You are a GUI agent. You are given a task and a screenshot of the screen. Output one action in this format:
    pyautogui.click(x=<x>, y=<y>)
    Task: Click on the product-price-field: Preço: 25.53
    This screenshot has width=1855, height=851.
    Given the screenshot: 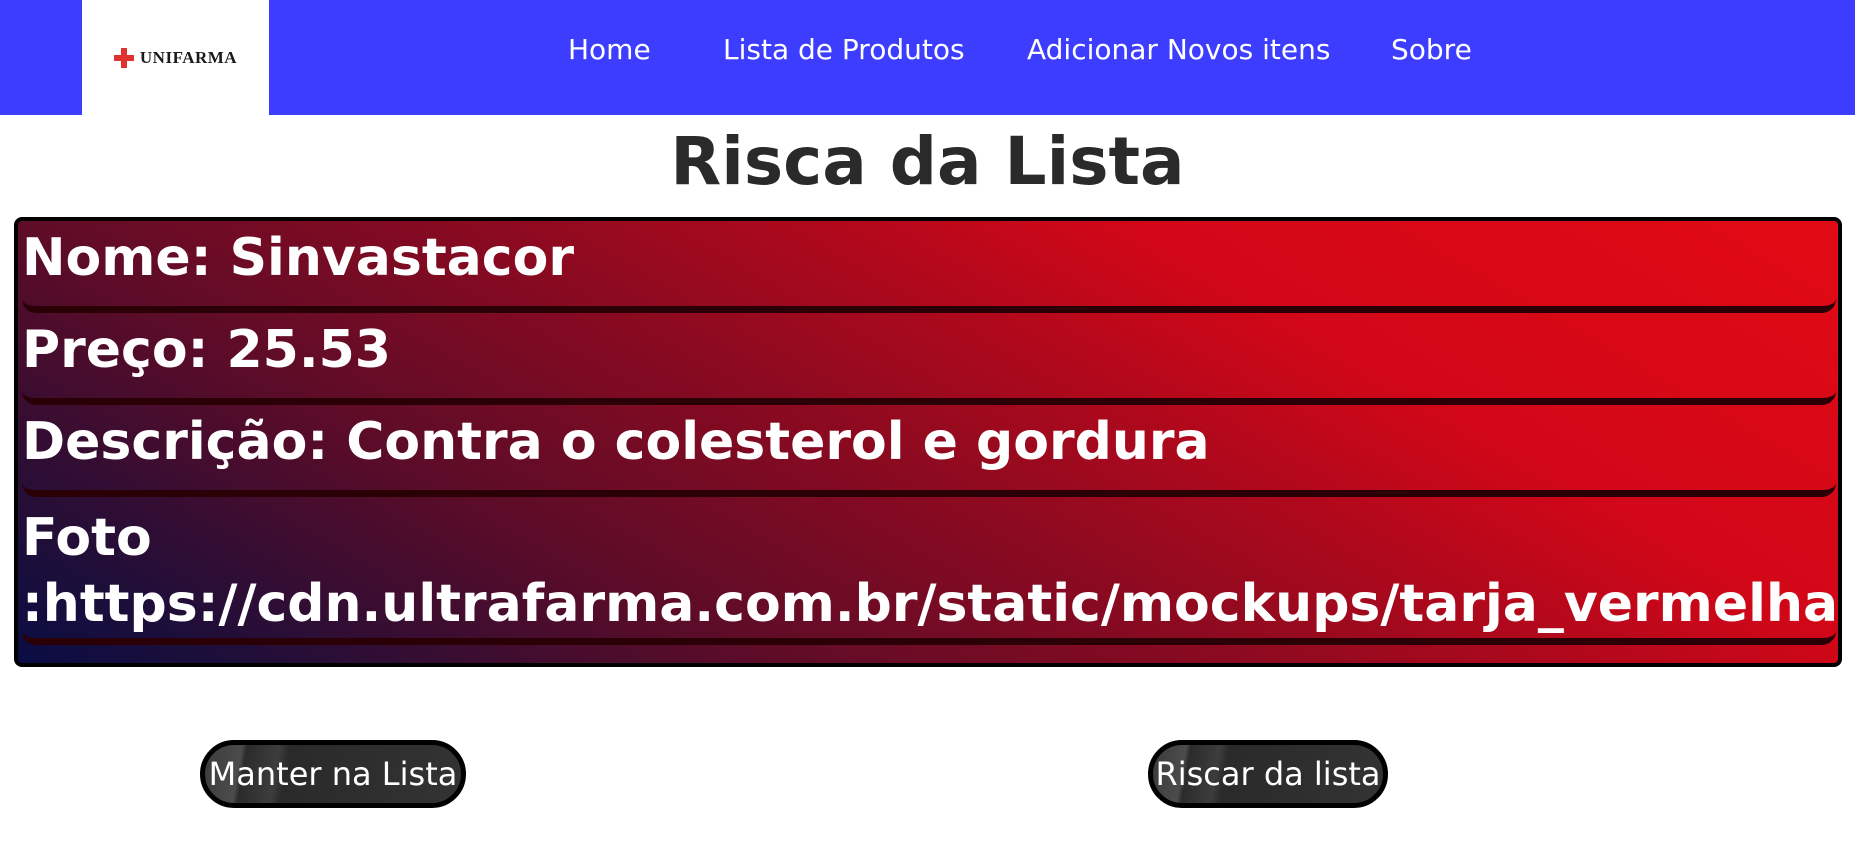 What is the action you would take?
    pyautogui.click(x=929, y=361)
    